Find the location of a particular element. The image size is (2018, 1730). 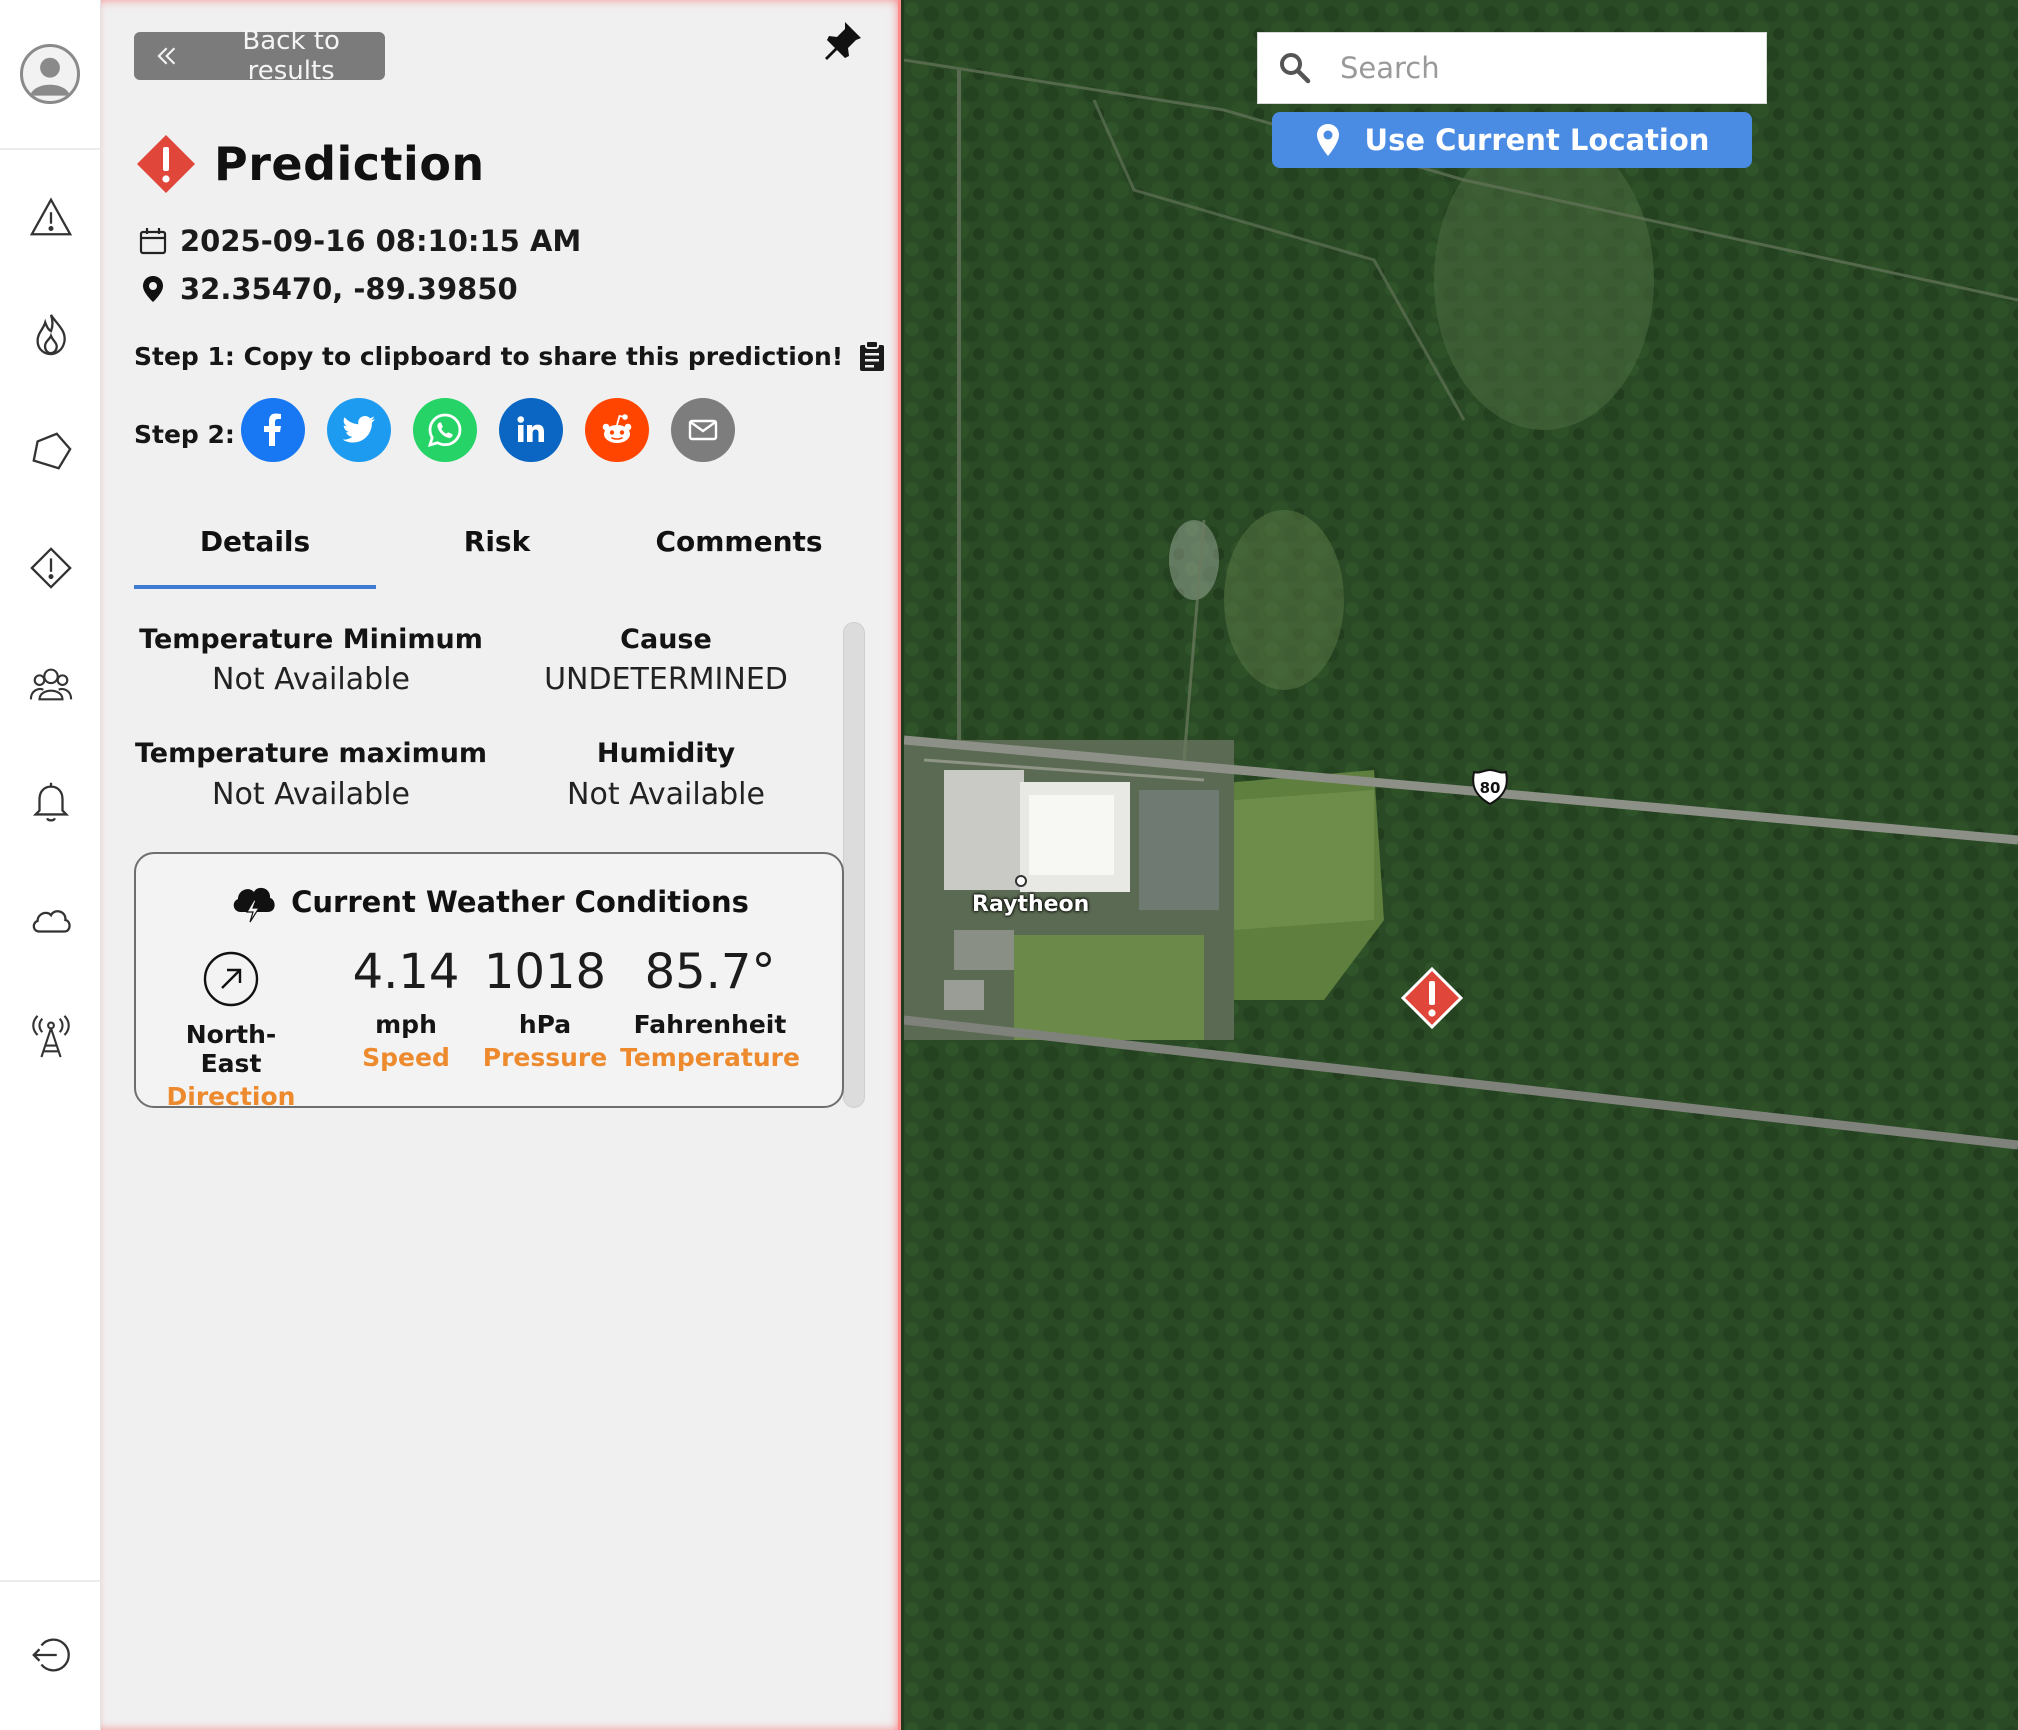

direction-arrow-icon is located at coordinates (231, 979).